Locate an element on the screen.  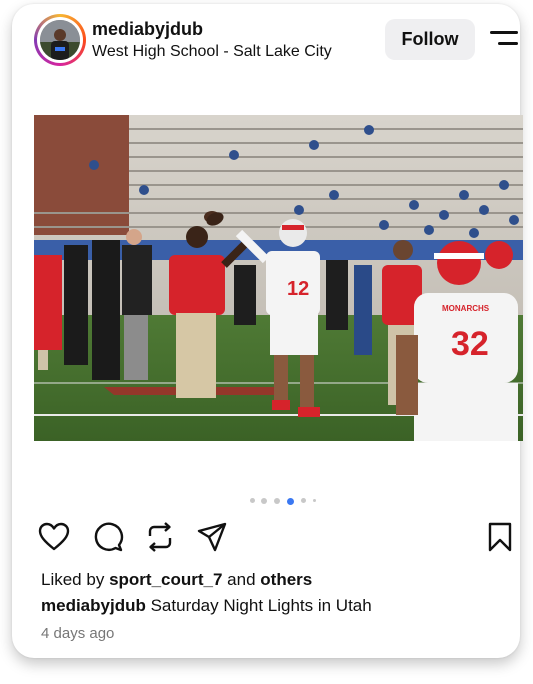
menu-icon is located at coordinates (504, 39).